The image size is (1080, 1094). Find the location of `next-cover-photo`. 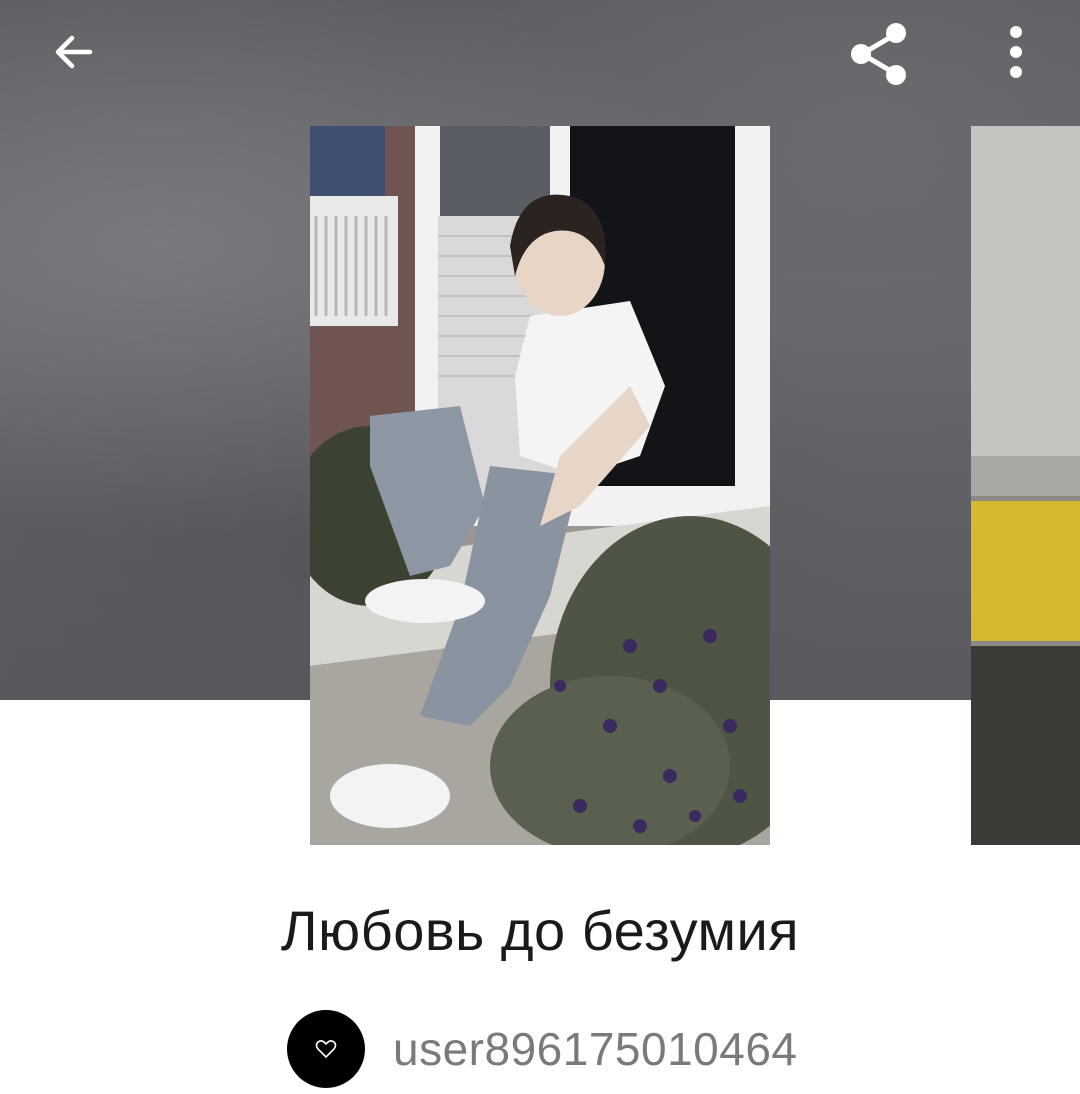

next-cover-photo is located at coordinates (1025, 485).